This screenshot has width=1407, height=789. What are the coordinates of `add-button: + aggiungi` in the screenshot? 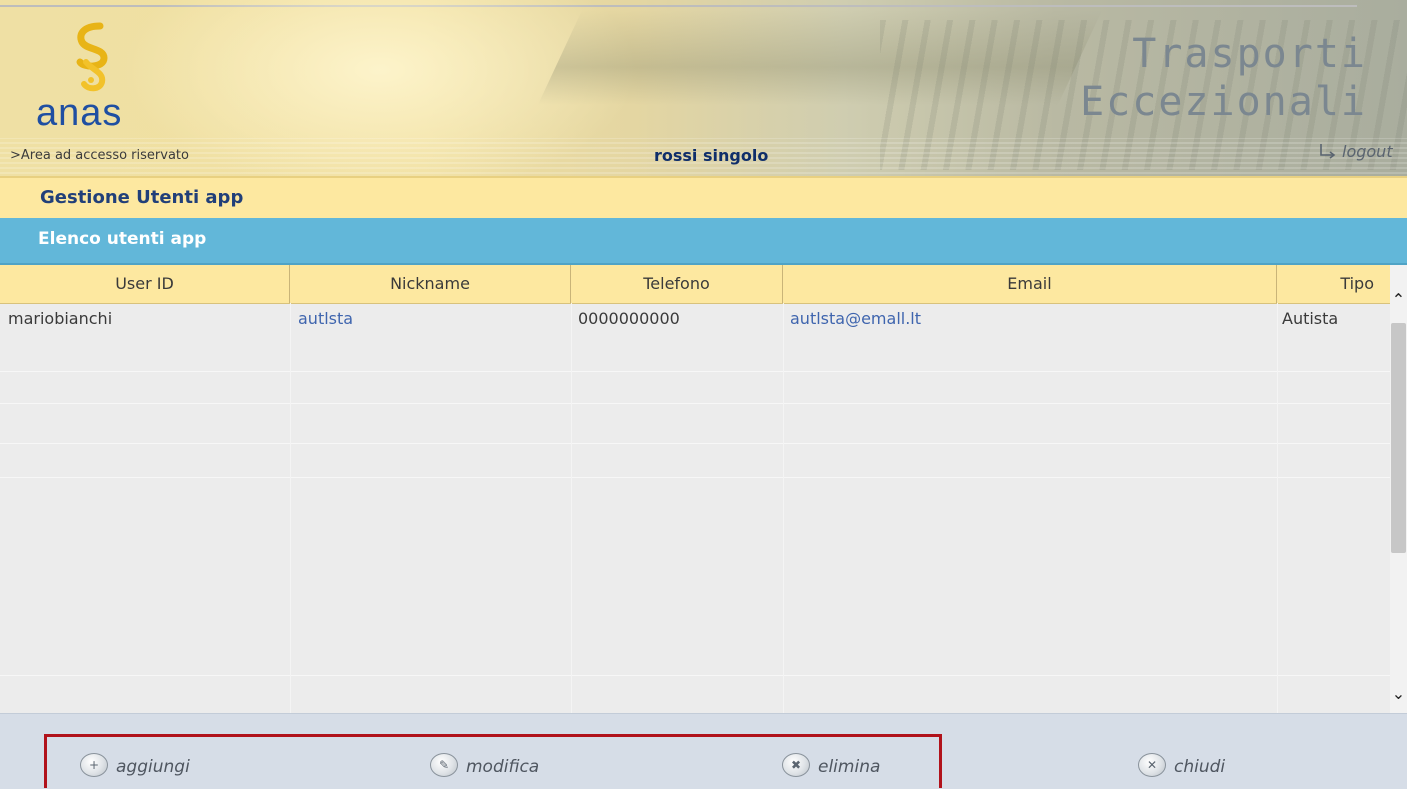 It's located at (135, 767).